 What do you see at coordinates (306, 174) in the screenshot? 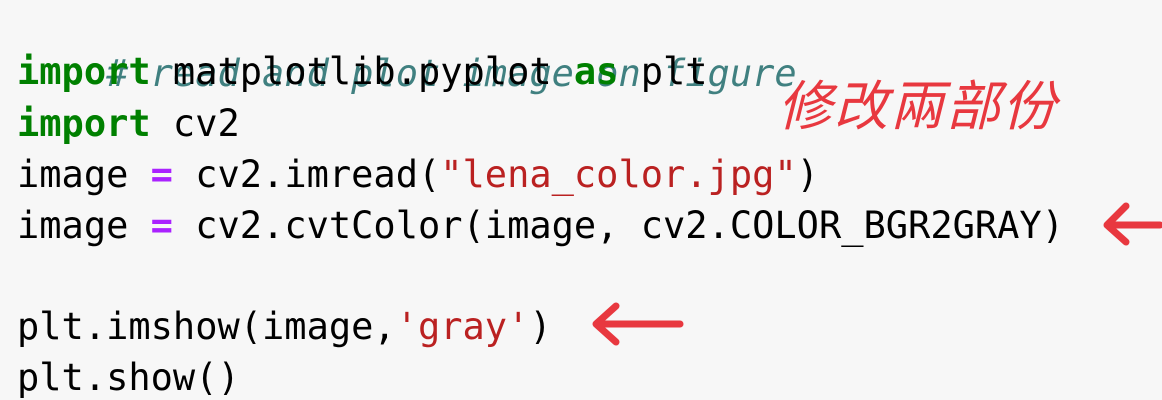
I see `code-text: cv2.imread(` at bounding box center [306, 174].